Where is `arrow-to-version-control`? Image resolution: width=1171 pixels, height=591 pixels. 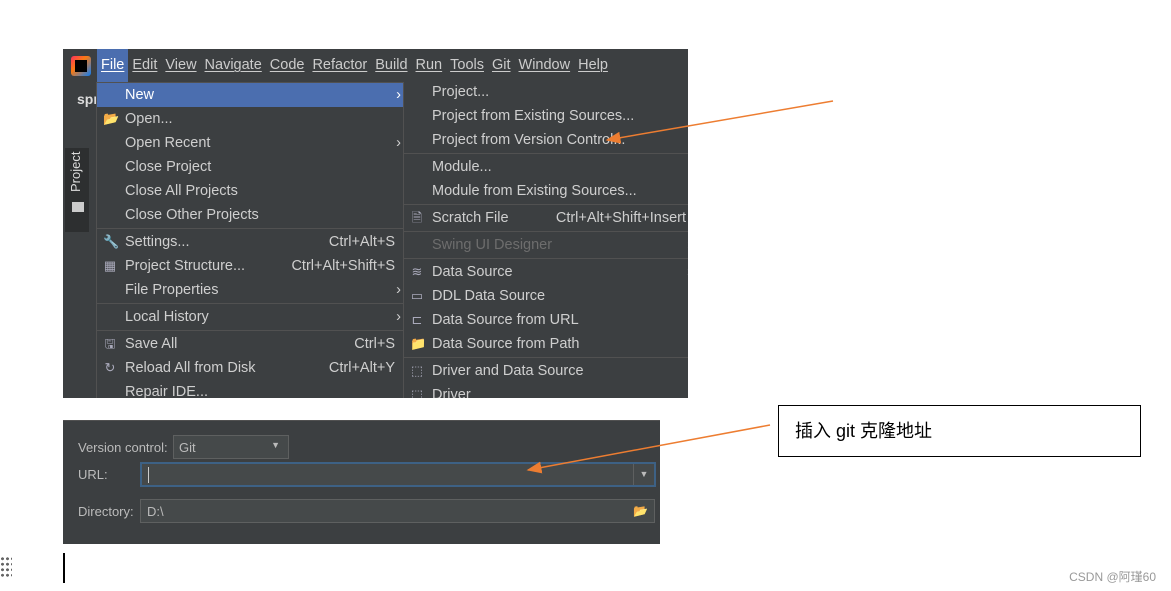
arrow-to-version-control is located at coordinates (719, 122).